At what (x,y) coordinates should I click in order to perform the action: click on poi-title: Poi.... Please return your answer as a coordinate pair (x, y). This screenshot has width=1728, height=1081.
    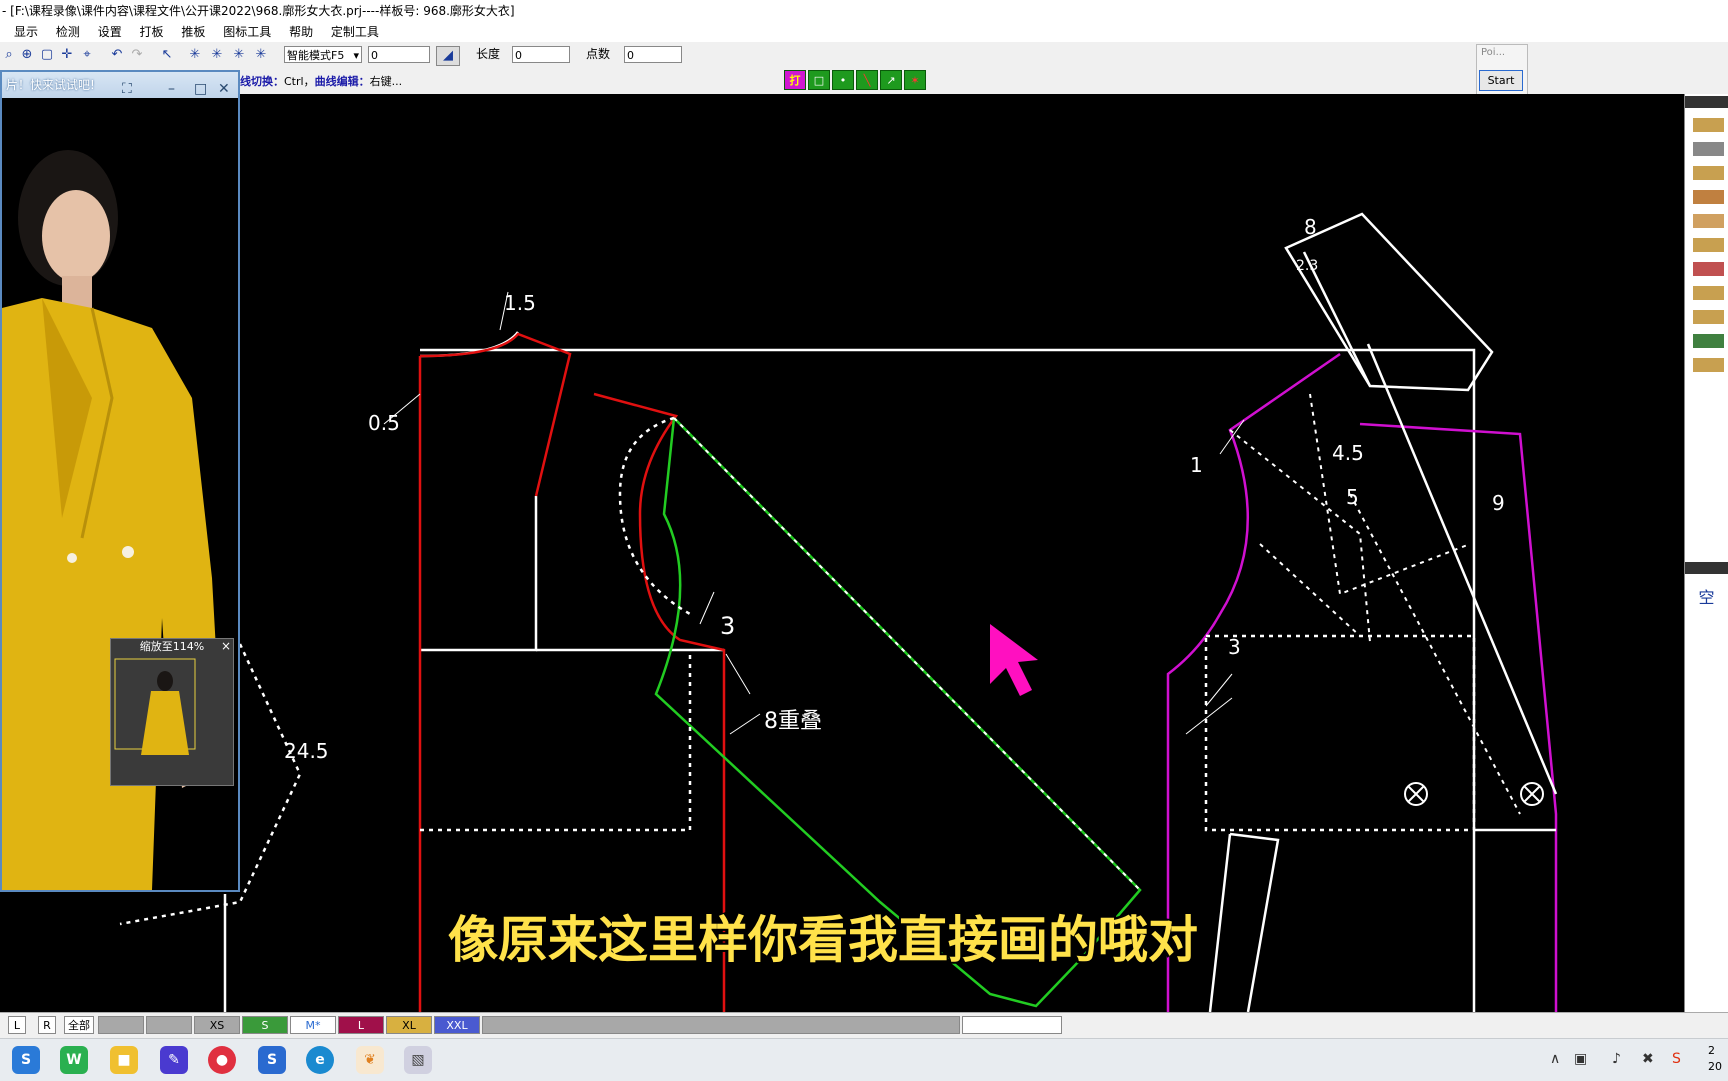
    Looking at the image, I should click on (1493, 52).